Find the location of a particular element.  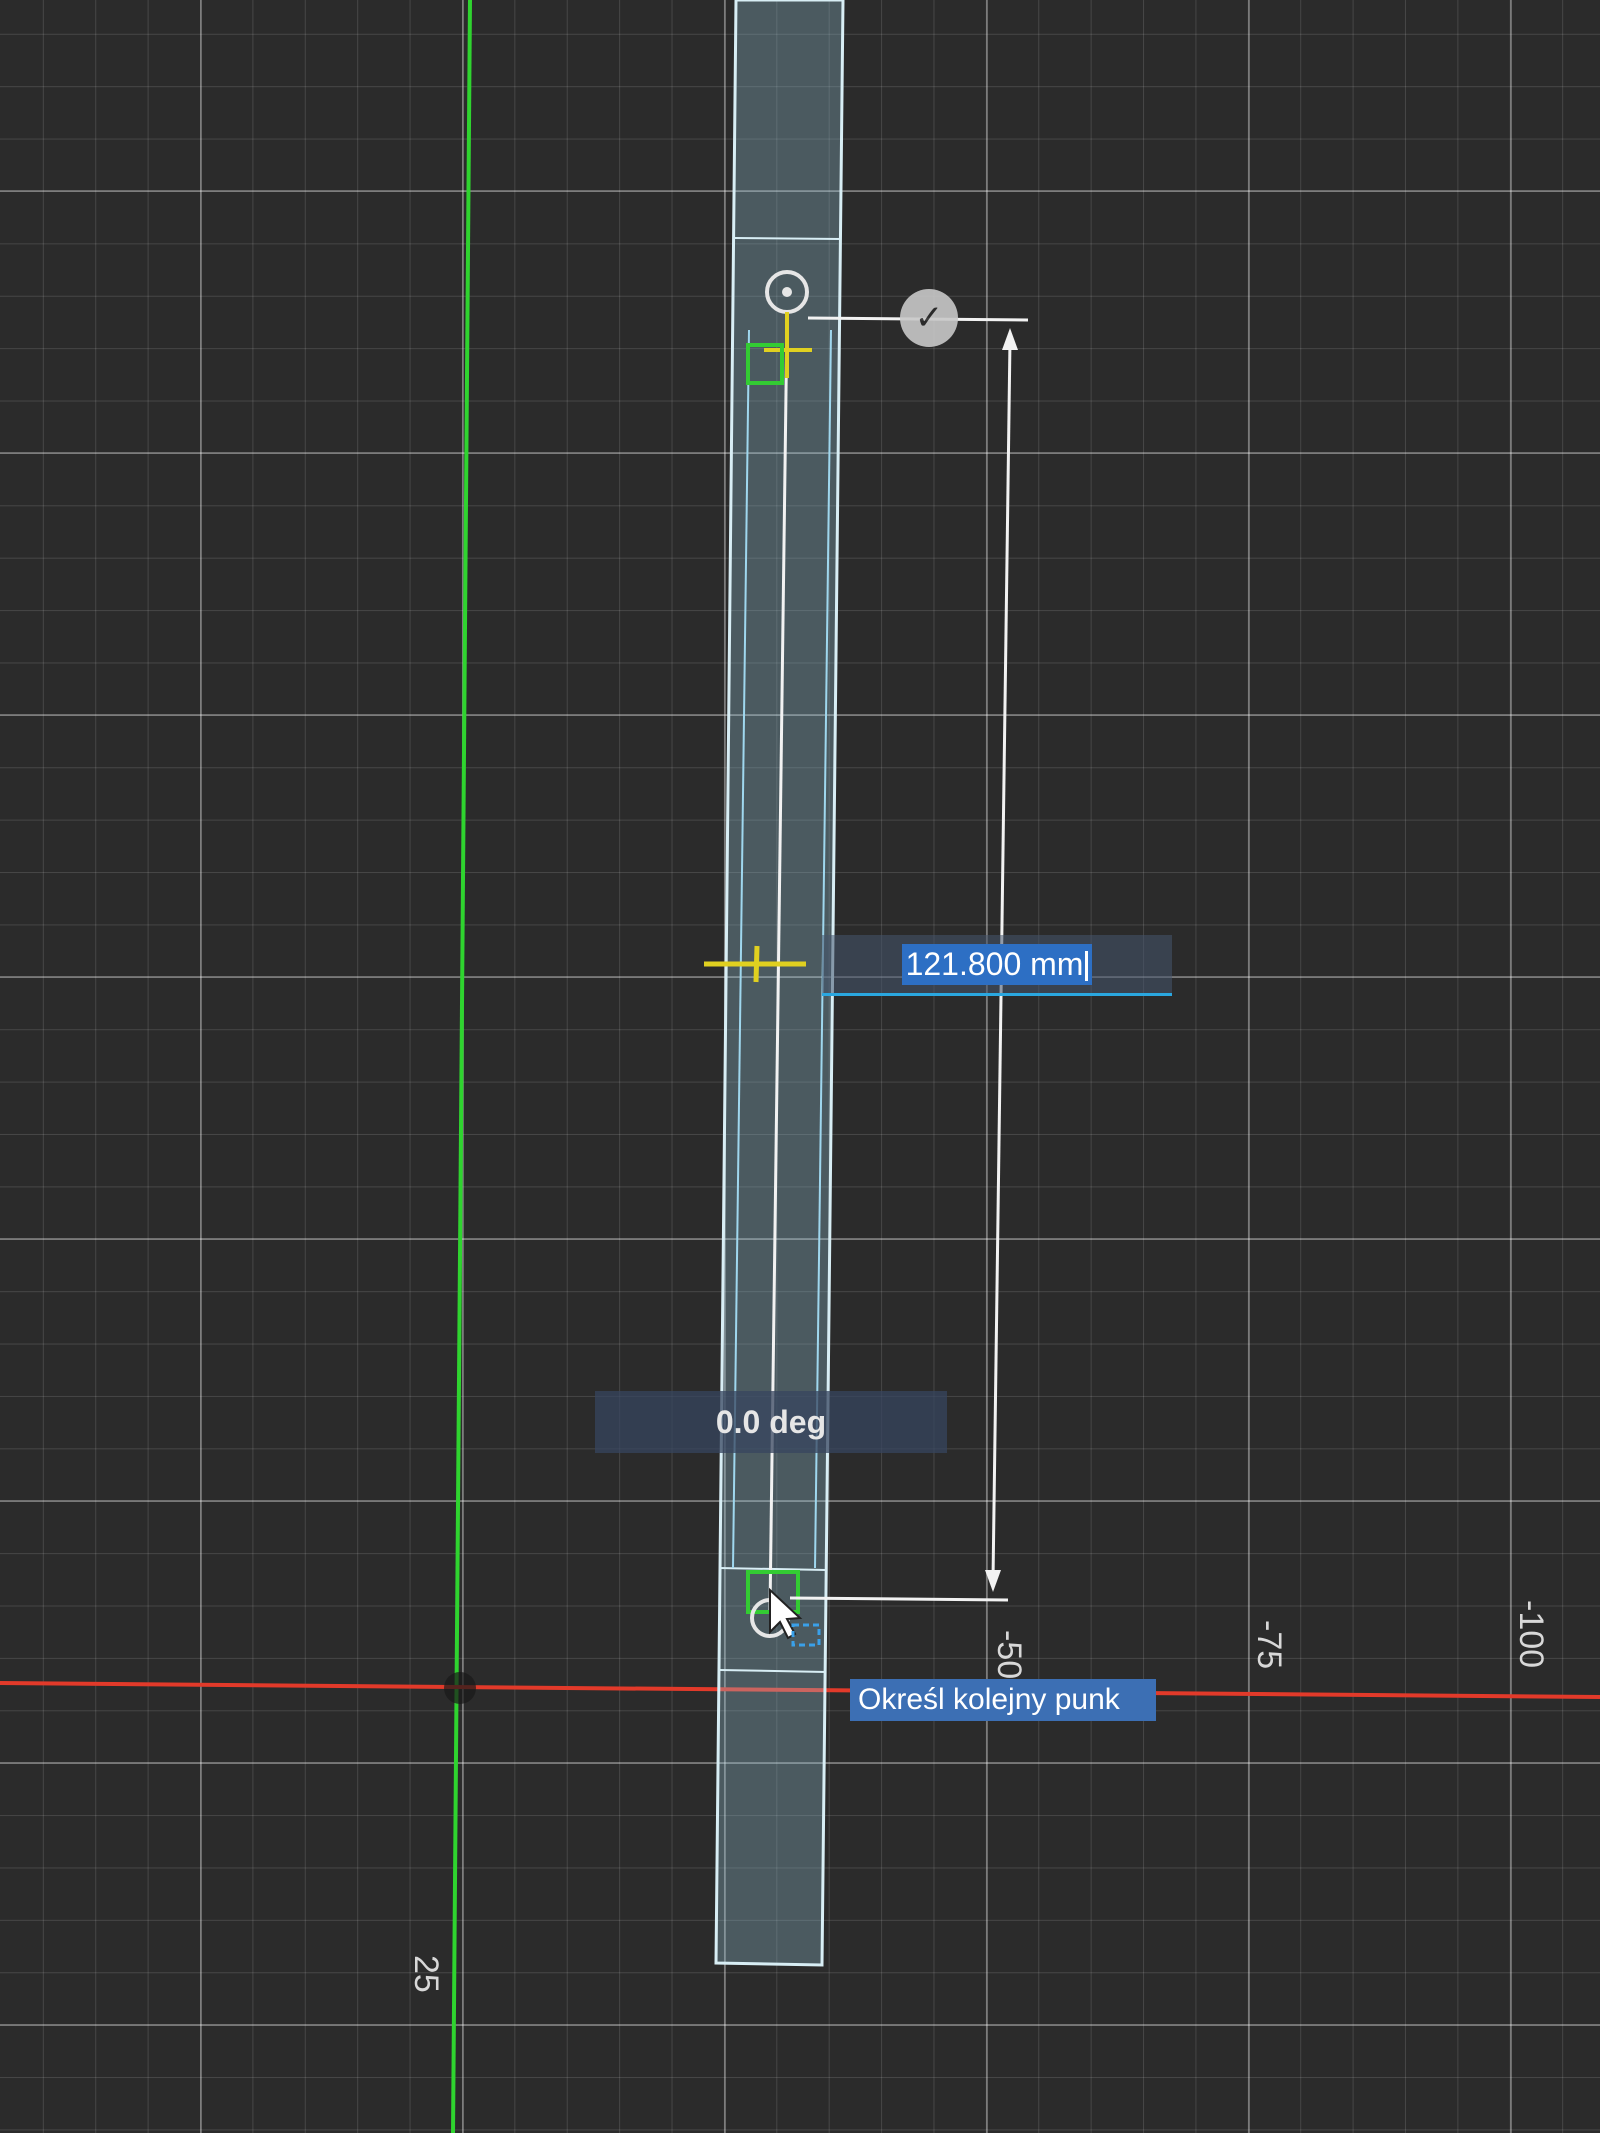

length-dimension-value: 121.800 mm is located at coordinates (994, 963).